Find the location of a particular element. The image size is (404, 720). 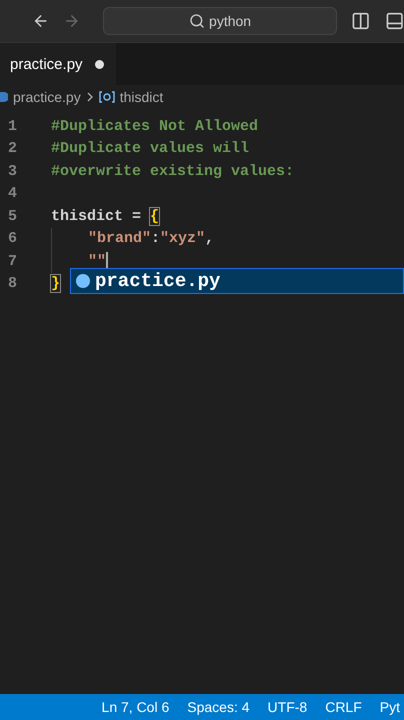

breadcrumb-item: practice.py is located at coordinates (47, 97).